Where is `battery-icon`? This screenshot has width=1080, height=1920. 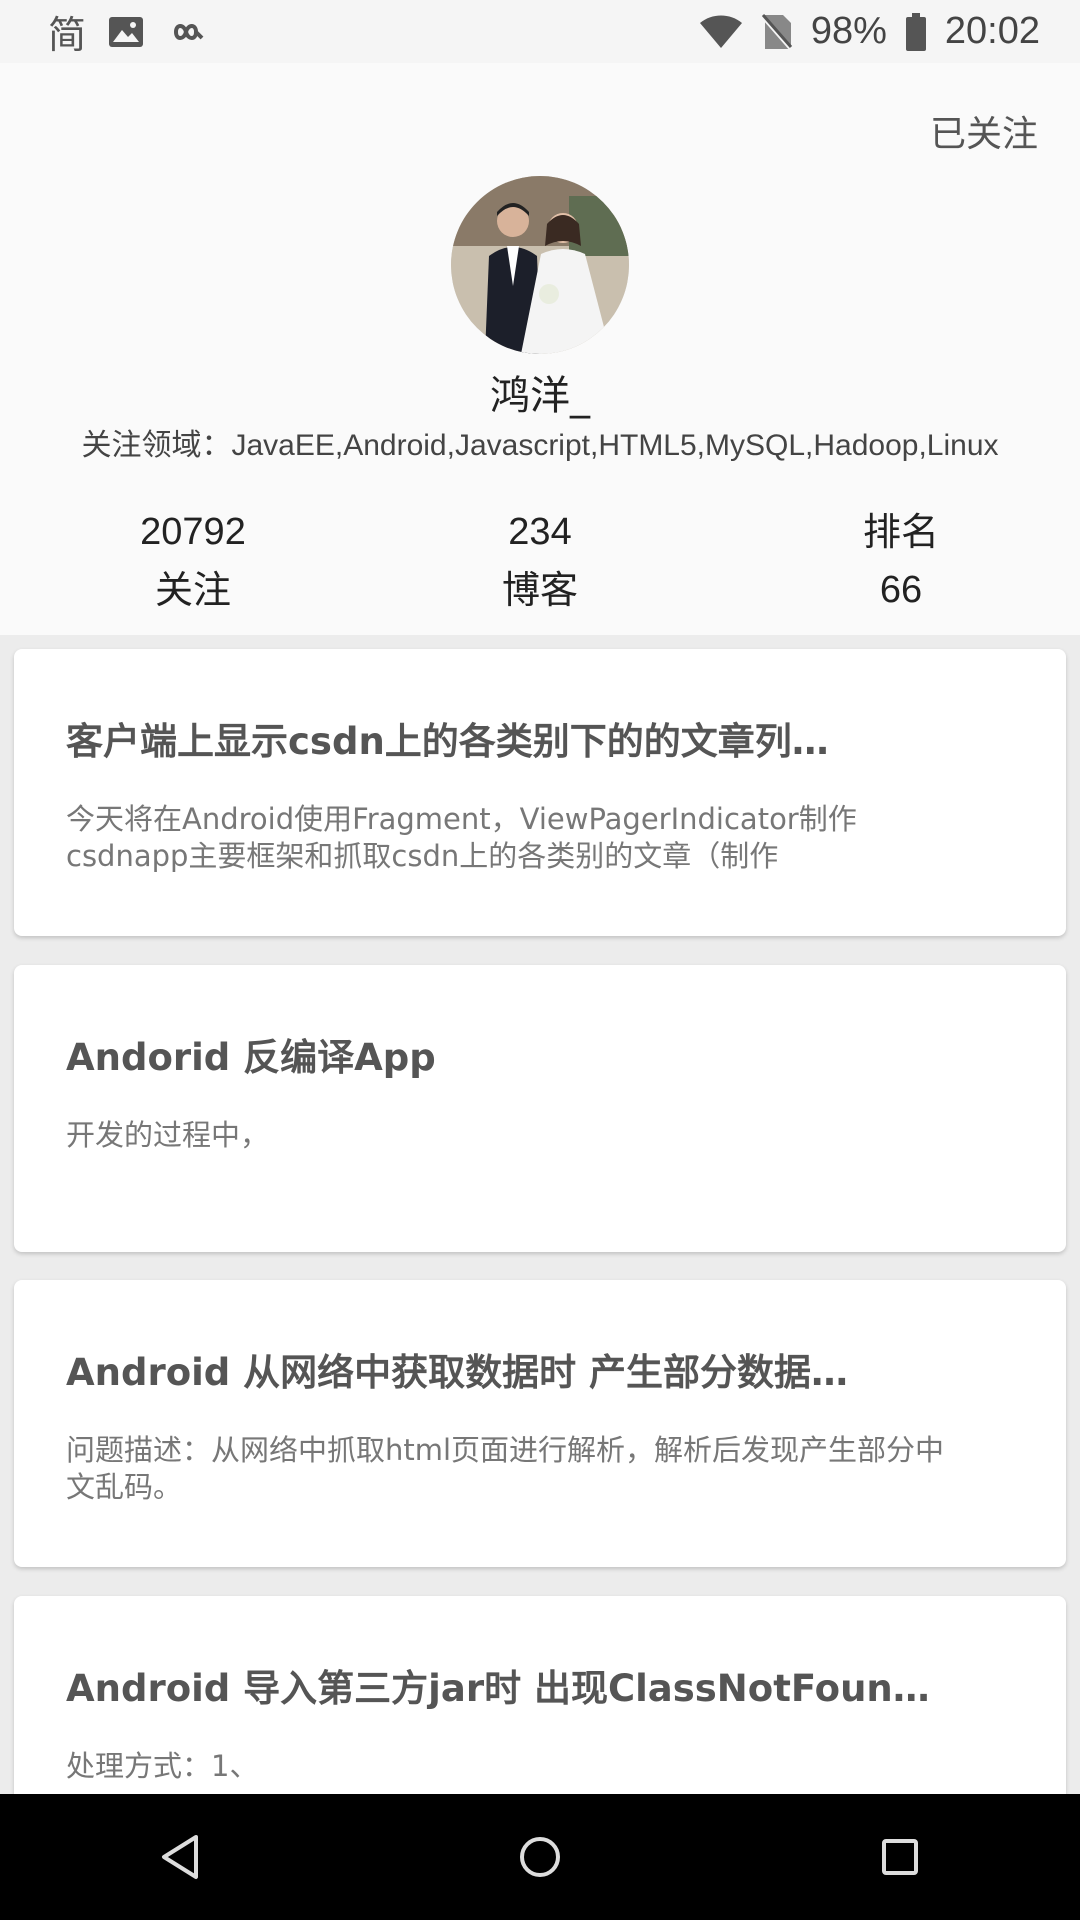 battery-icon is located at coordinates (916, 31).